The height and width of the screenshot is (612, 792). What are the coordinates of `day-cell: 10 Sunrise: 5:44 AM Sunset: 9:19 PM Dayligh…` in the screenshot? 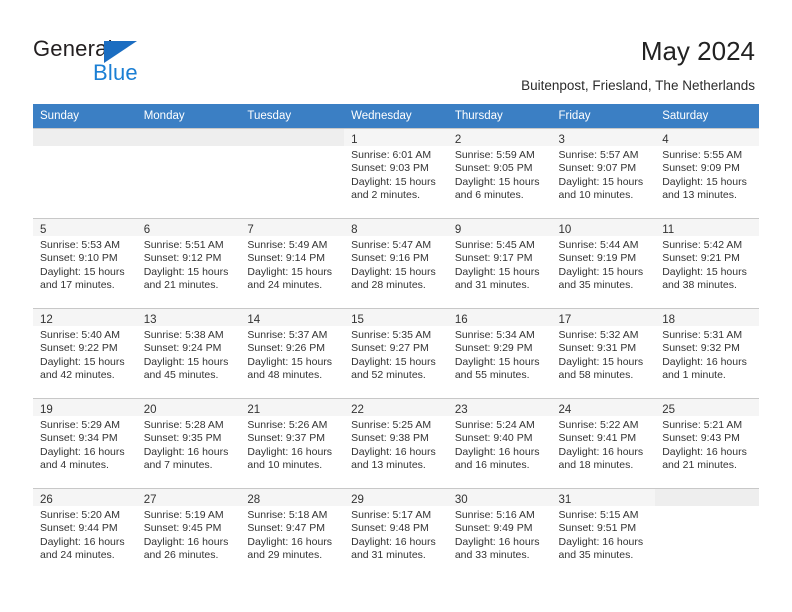 It's located at (603, 263).